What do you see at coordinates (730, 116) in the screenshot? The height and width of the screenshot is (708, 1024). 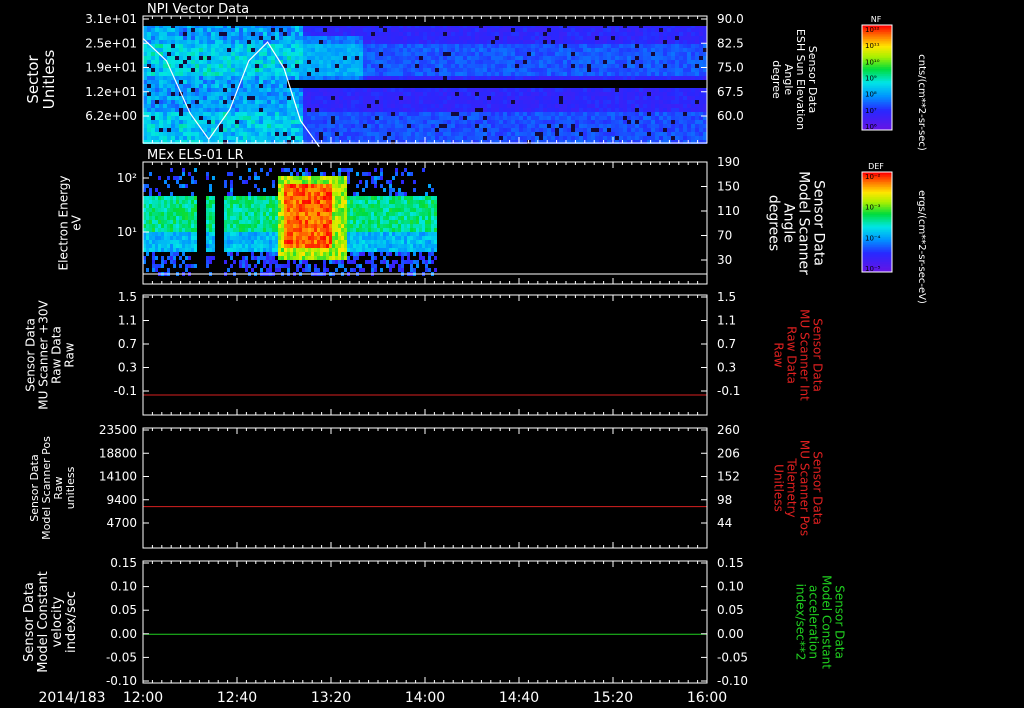 I see `right-tick-label: 60.0` at bounding box center [730, 116].